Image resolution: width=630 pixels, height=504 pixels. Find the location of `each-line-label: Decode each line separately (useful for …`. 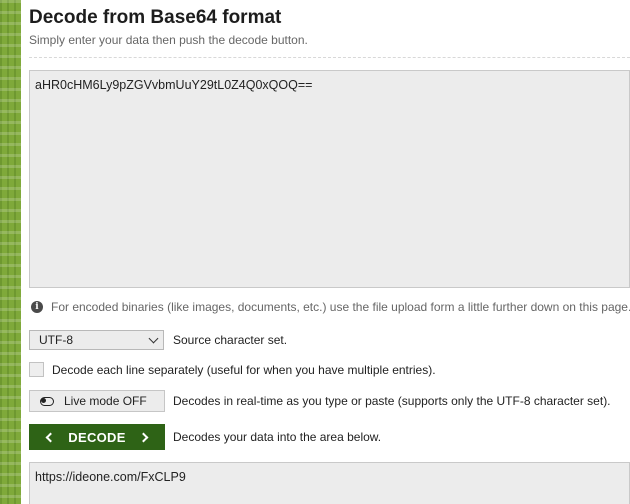

each-line-label: Decode each line separately (useful for … is located at coordinates (244, 370).